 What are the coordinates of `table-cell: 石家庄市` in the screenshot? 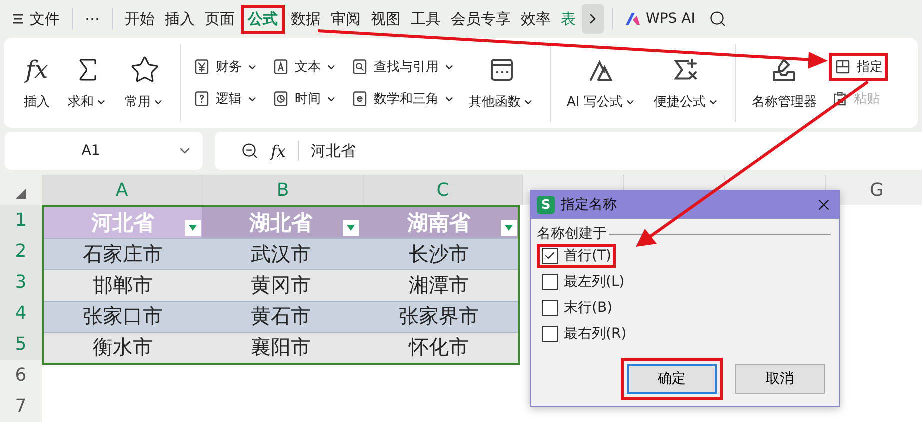 It's located at (123, 254).